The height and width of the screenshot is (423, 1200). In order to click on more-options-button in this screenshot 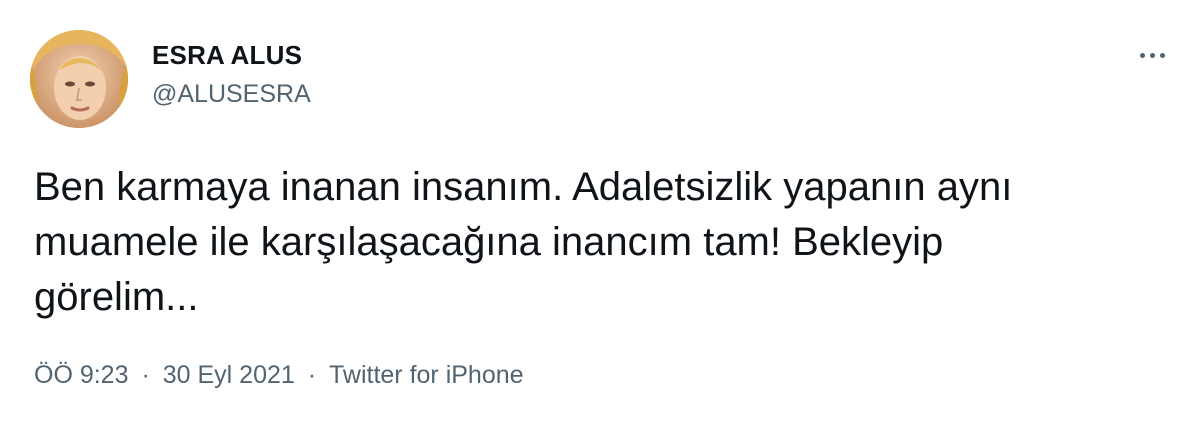, I will do `click(1152, 55)`.